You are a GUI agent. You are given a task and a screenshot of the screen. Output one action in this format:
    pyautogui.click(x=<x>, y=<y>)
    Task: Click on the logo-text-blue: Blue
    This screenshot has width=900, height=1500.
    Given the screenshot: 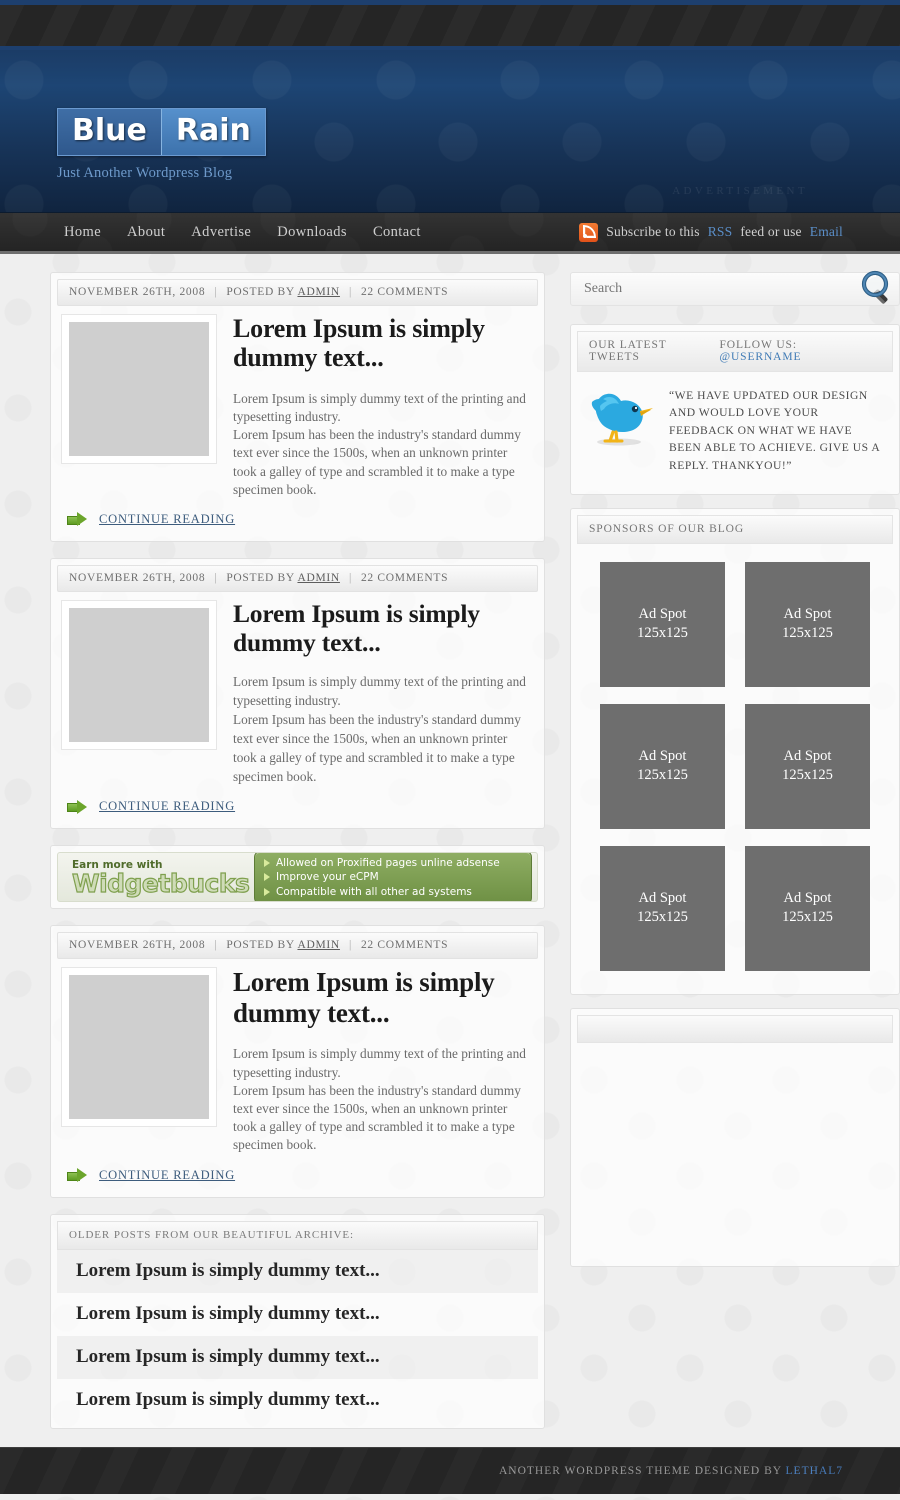 What is the action you would take?
    pyautogui.click(x=109, y=132)
    